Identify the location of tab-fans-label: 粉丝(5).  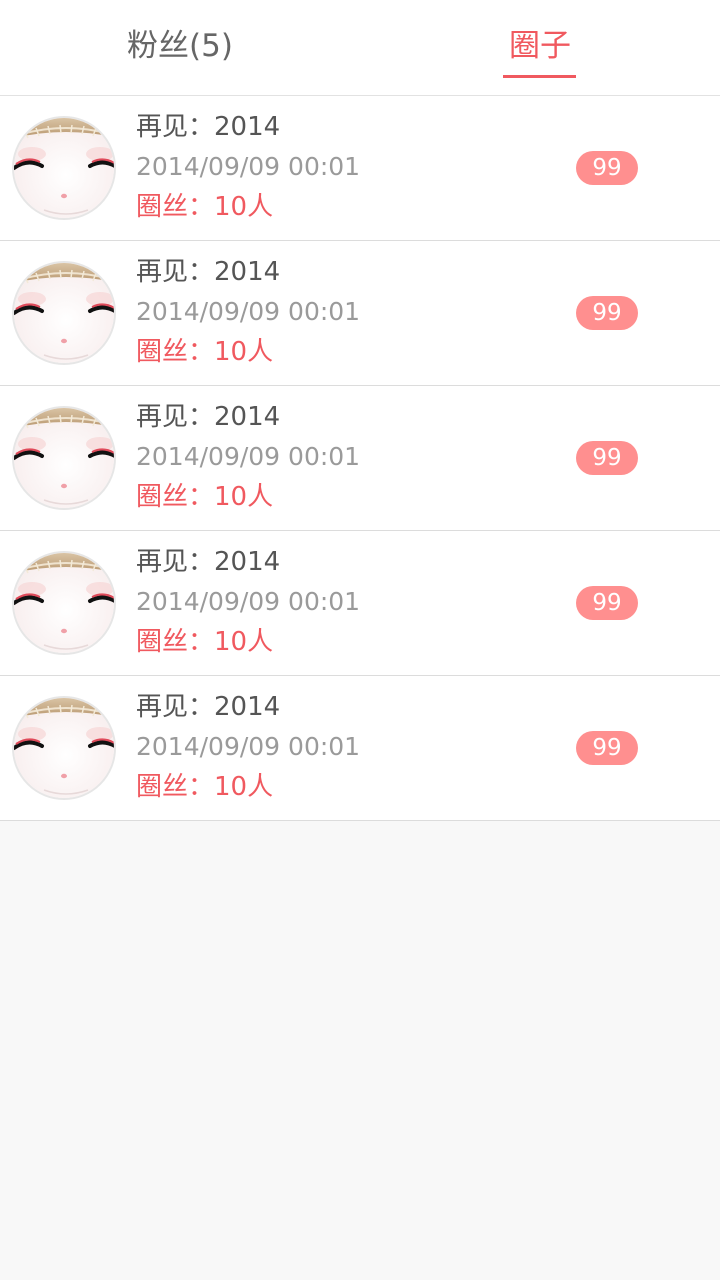
(180, 46).